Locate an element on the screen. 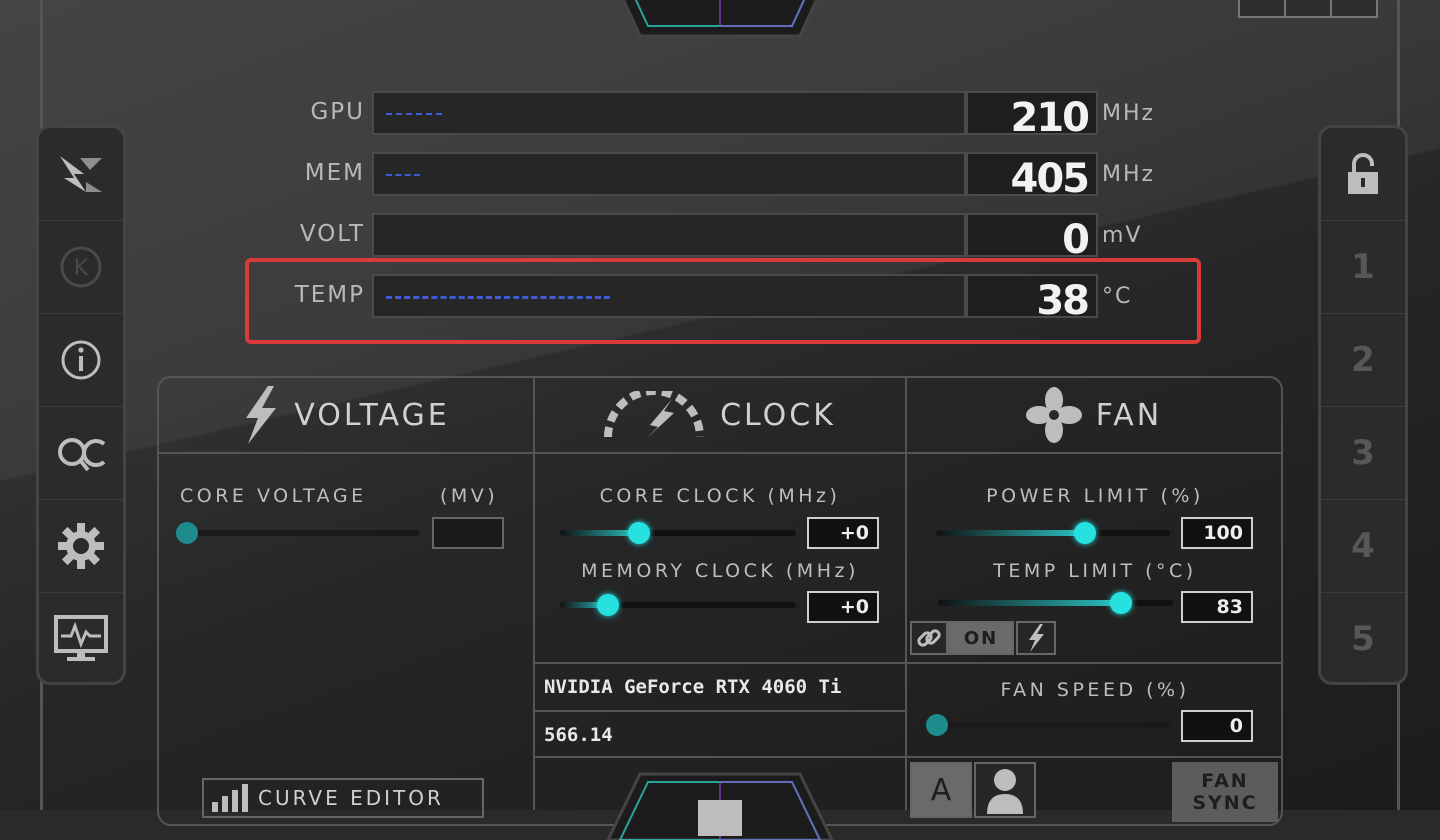 Image resolution: width=1440 pixels, height=840 pixels. monitor-label: GPU is located at coordinates (337, 112).